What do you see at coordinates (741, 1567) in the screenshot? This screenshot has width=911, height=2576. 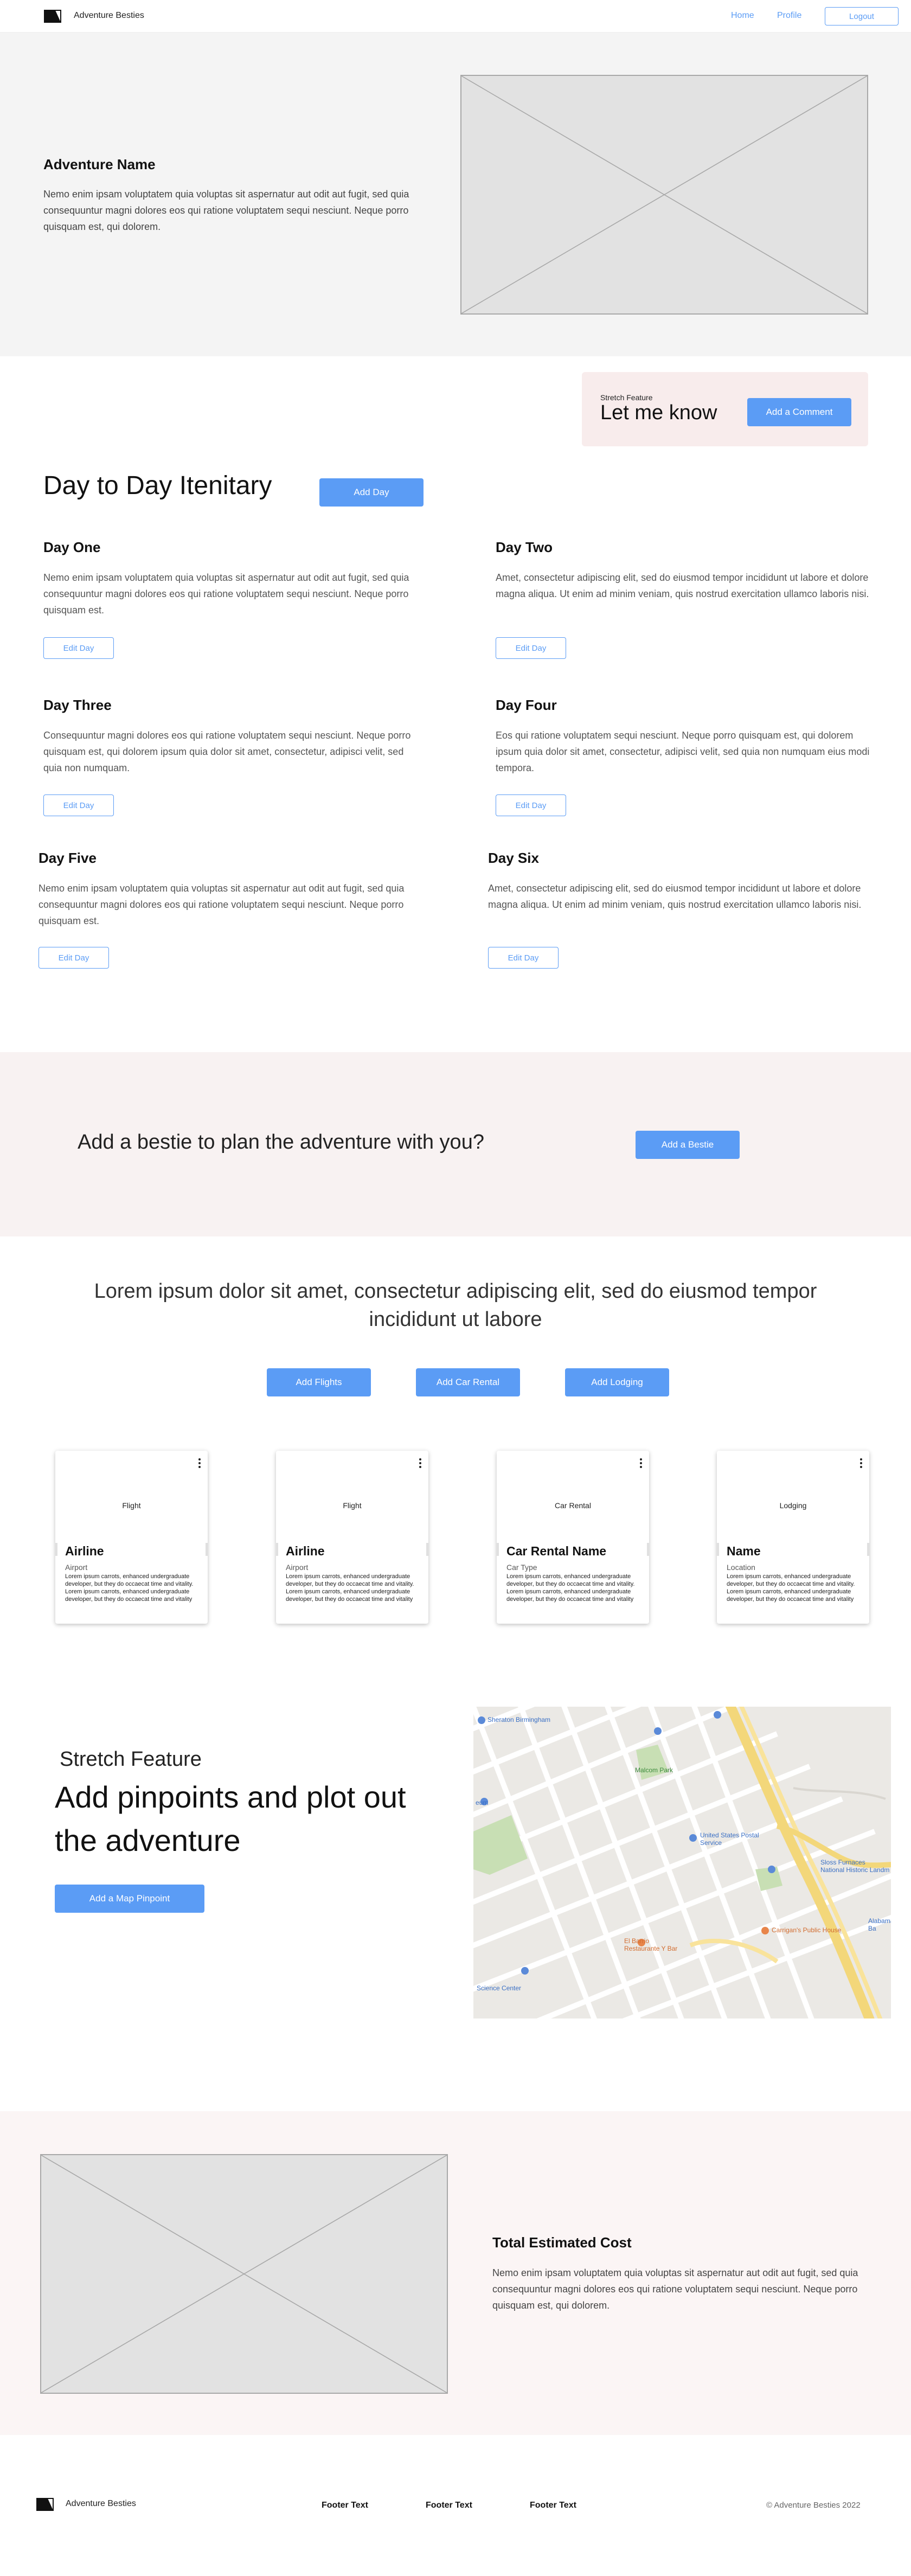 I see `card-subtitle: Location` at bounding box center [741, 1567].